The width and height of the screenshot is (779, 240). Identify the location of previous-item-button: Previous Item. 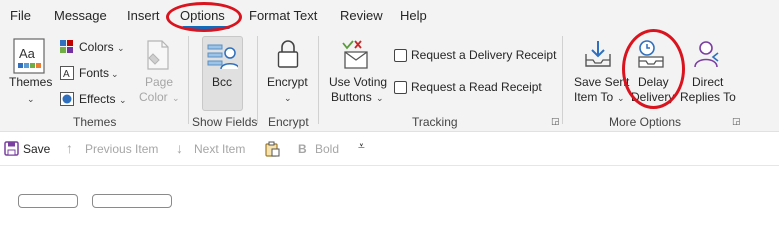
(121, 149).